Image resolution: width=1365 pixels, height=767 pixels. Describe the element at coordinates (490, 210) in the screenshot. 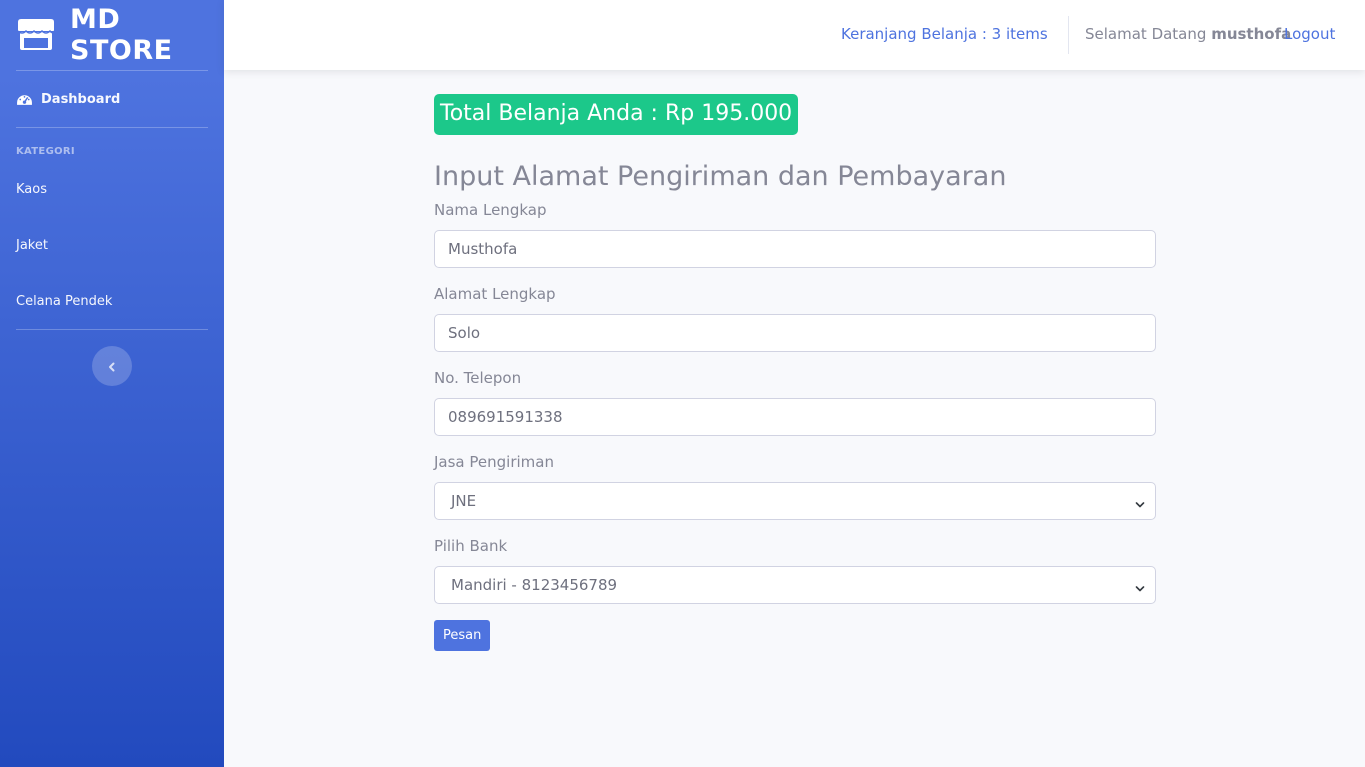

I see `name-label: Nama Lengkap` at that location.